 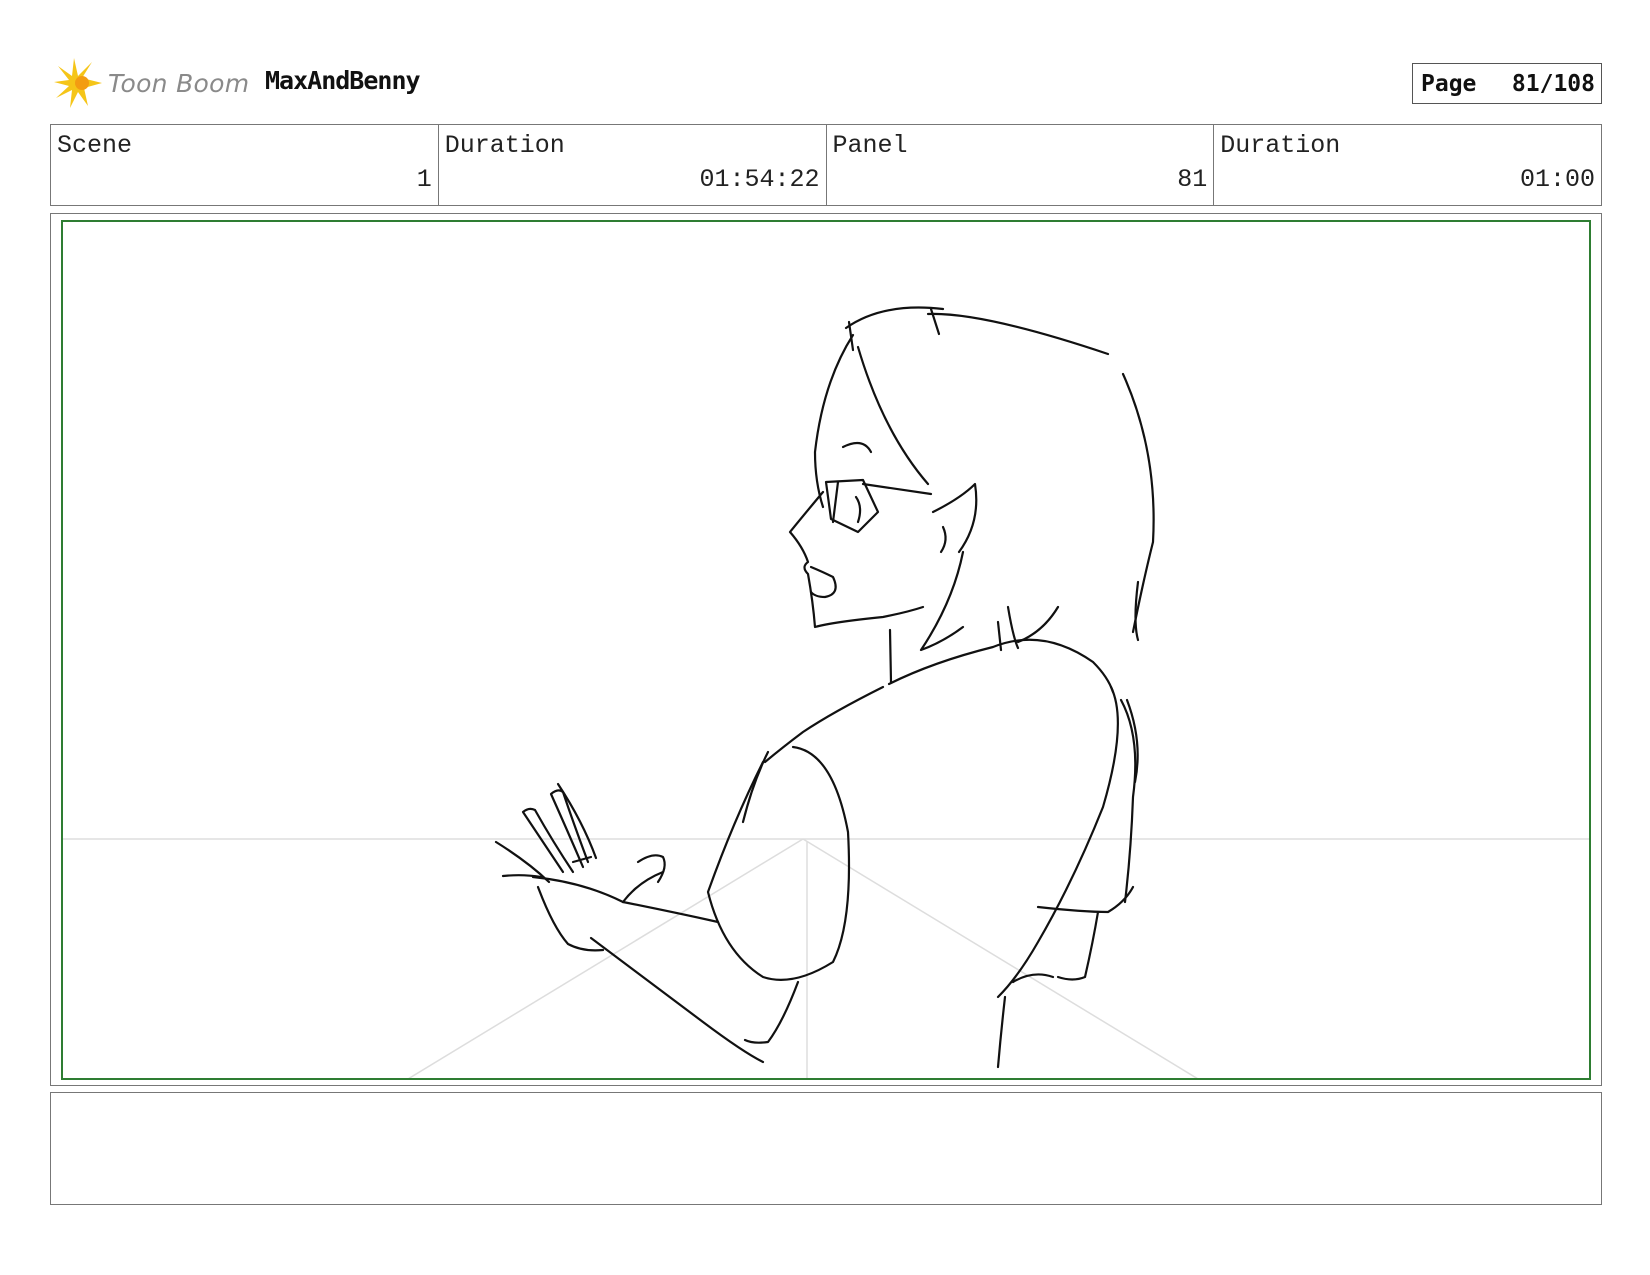 What do you see at coordinates (1192, 179) in the screenshot?
I see `panel-value: 81` at bounding box center [1192, 179].